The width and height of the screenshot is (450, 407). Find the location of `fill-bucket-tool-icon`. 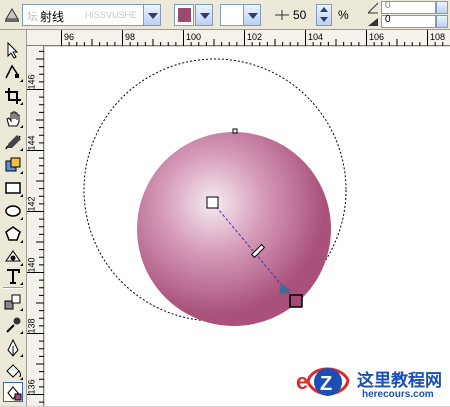

fill-bucket-tool-icon is located at coordinates (13, 371).